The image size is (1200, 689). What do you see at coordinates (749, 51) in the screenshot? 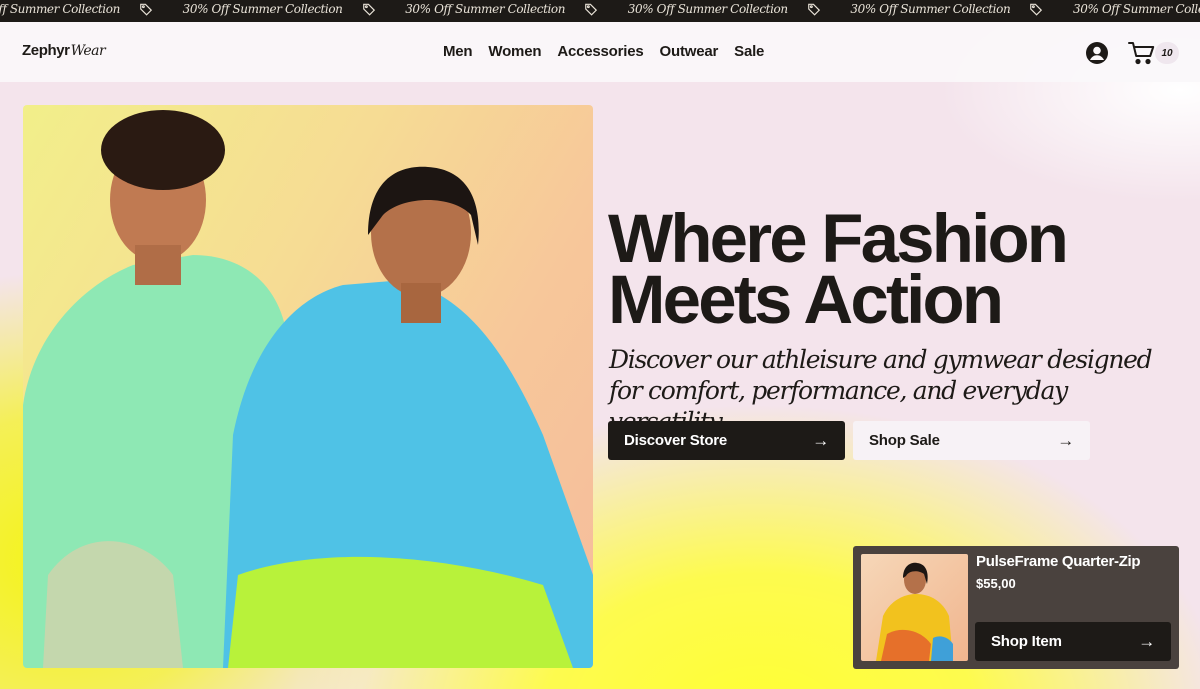
I see `nav-item-sale: Sale` at bounding box center [749, 51].